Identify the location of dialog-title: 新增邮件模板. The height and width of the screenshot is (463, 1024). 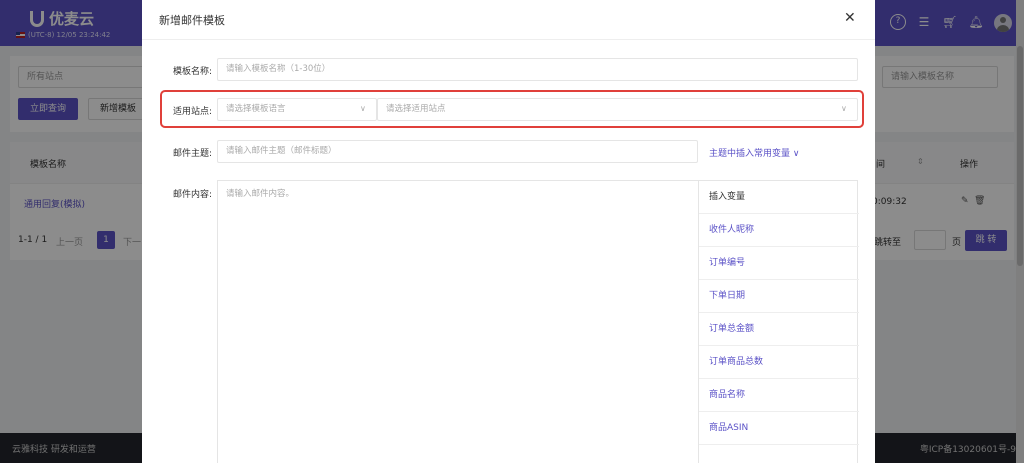
(192, 20).